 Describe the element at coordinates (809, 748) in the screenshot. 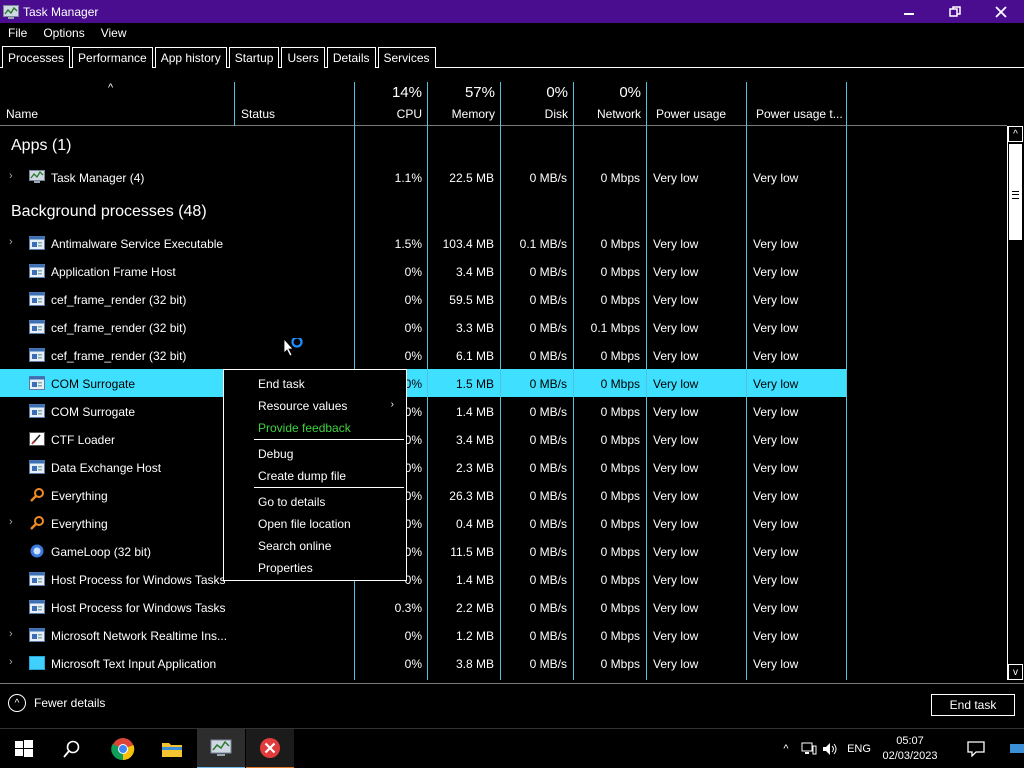

I see `network-tray-button` at that location.